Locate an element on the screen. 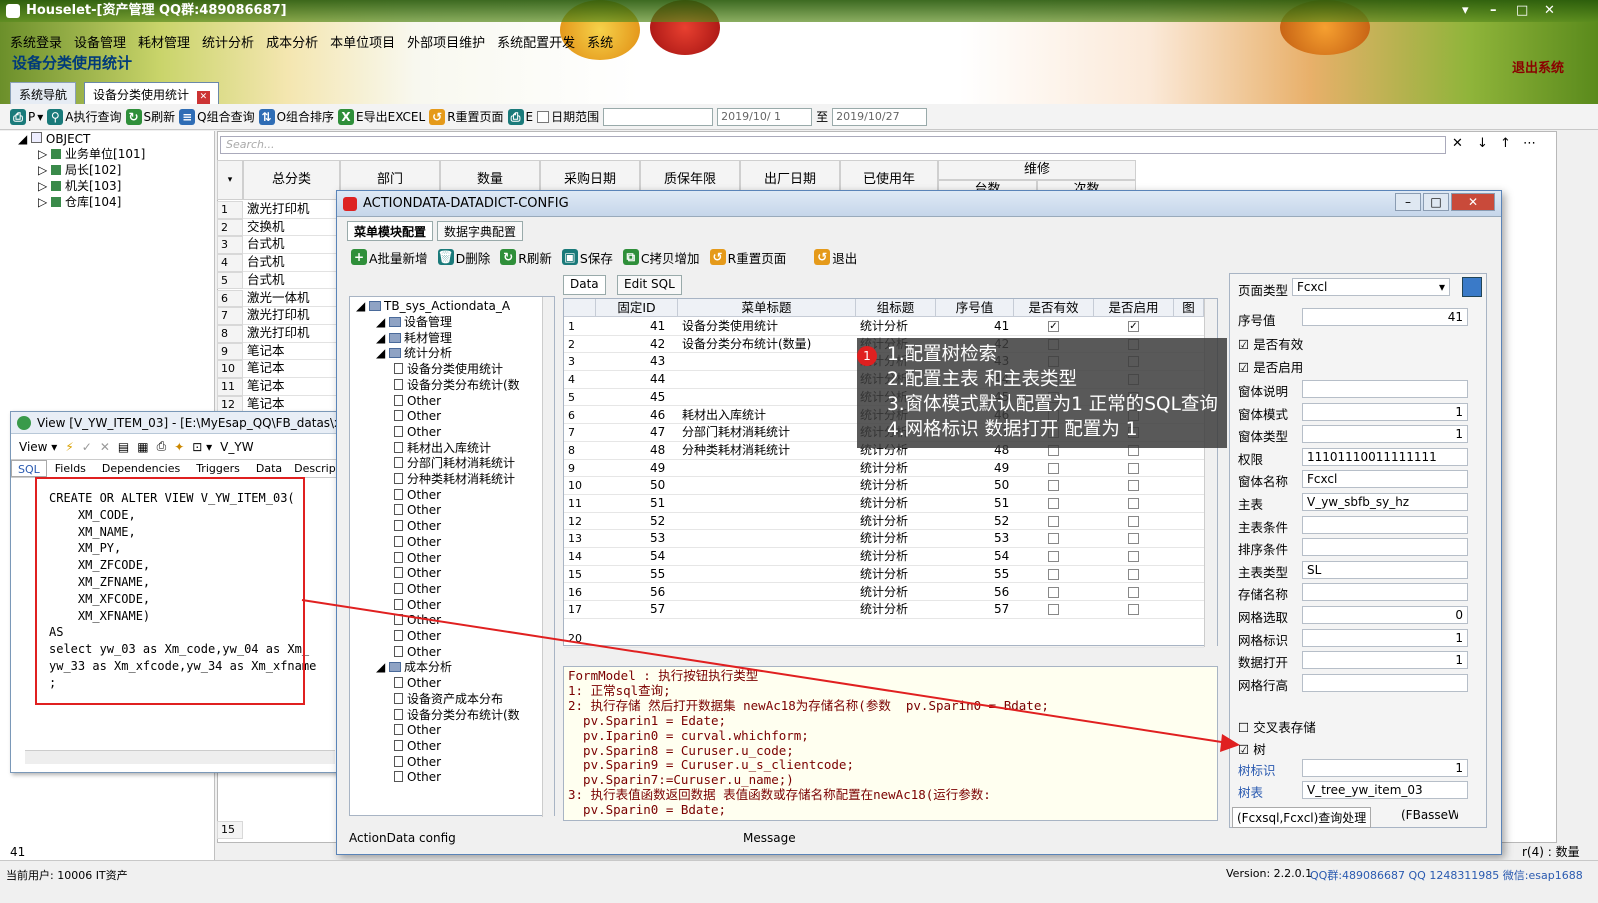 The width and height of the screenshot is (1598, 903). version-label: Version: 2.2.0.1 is located at coordinates (1269, 873).